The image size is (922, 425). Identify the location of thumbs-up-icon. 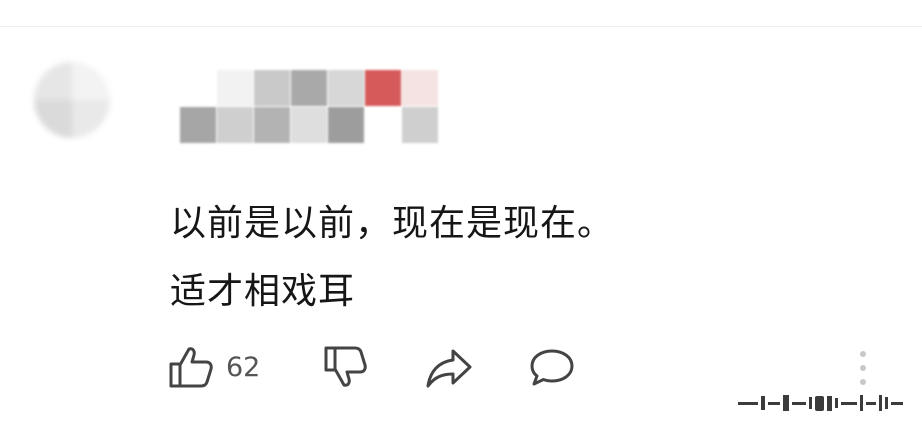
(191, 367).